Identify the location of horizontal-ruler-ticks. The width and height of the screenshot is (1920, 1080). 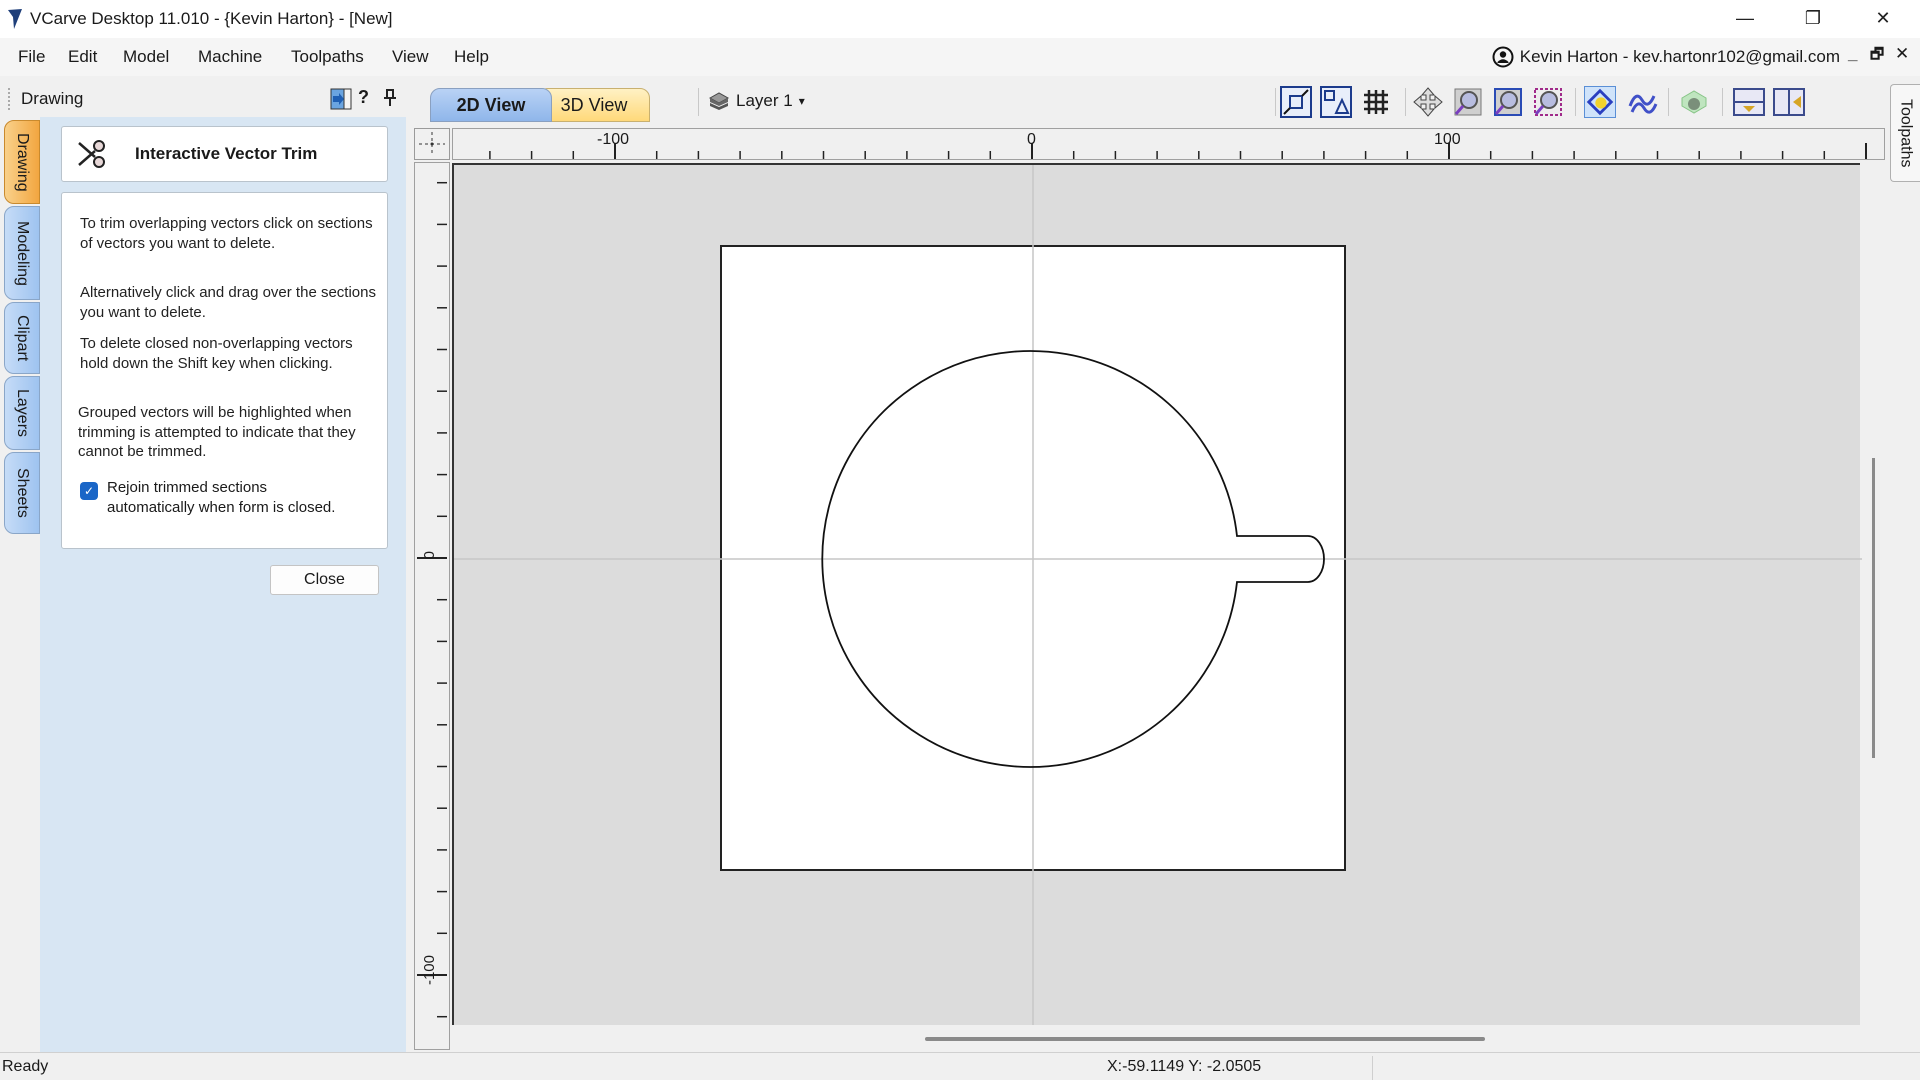
(1178, 151).